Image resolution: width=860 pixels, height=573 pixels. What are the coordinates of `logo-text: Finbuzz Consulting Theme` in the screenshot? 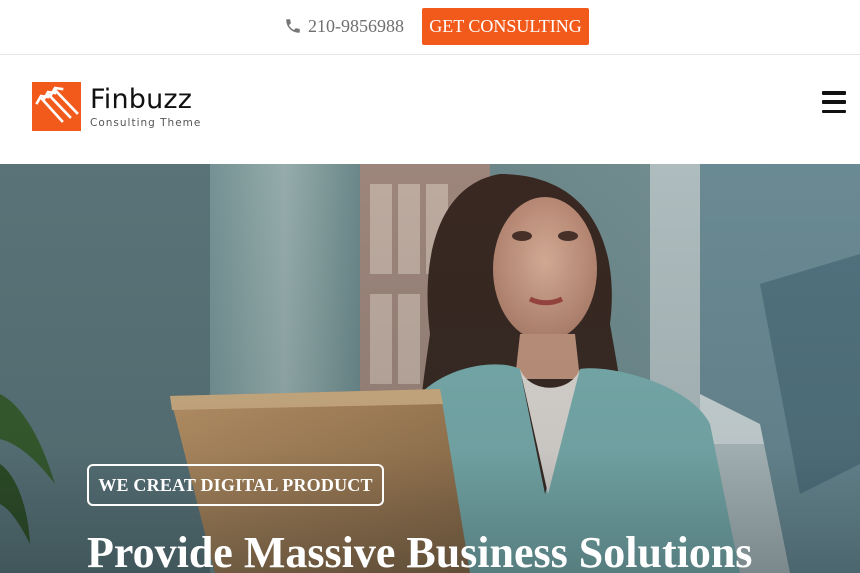 It's located at (146, 106).